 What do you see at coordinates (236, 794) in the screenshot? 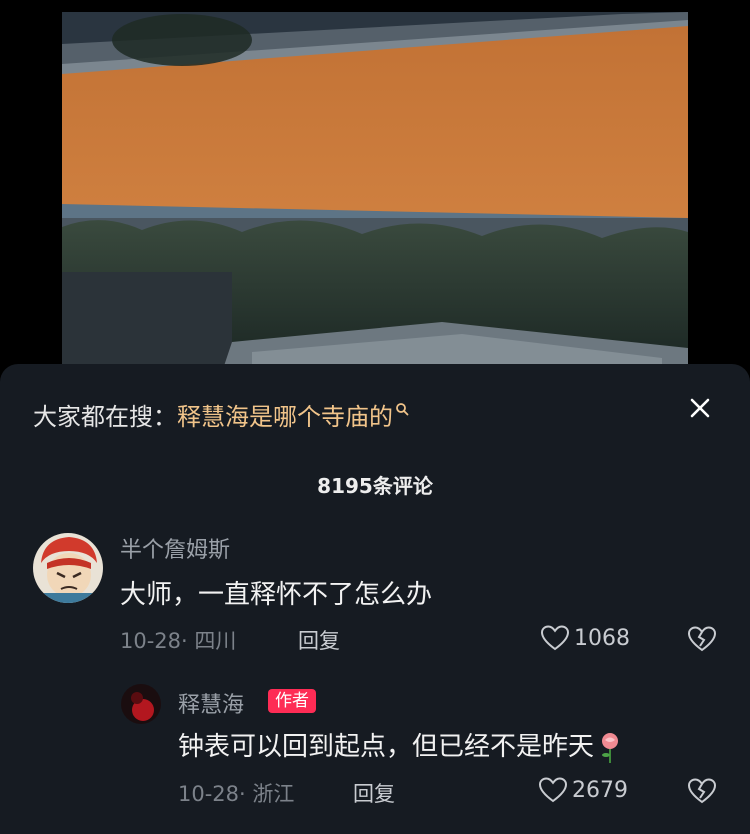
I see `reply-meta: 10-28· 浙江` at bounding box center [236, 794].